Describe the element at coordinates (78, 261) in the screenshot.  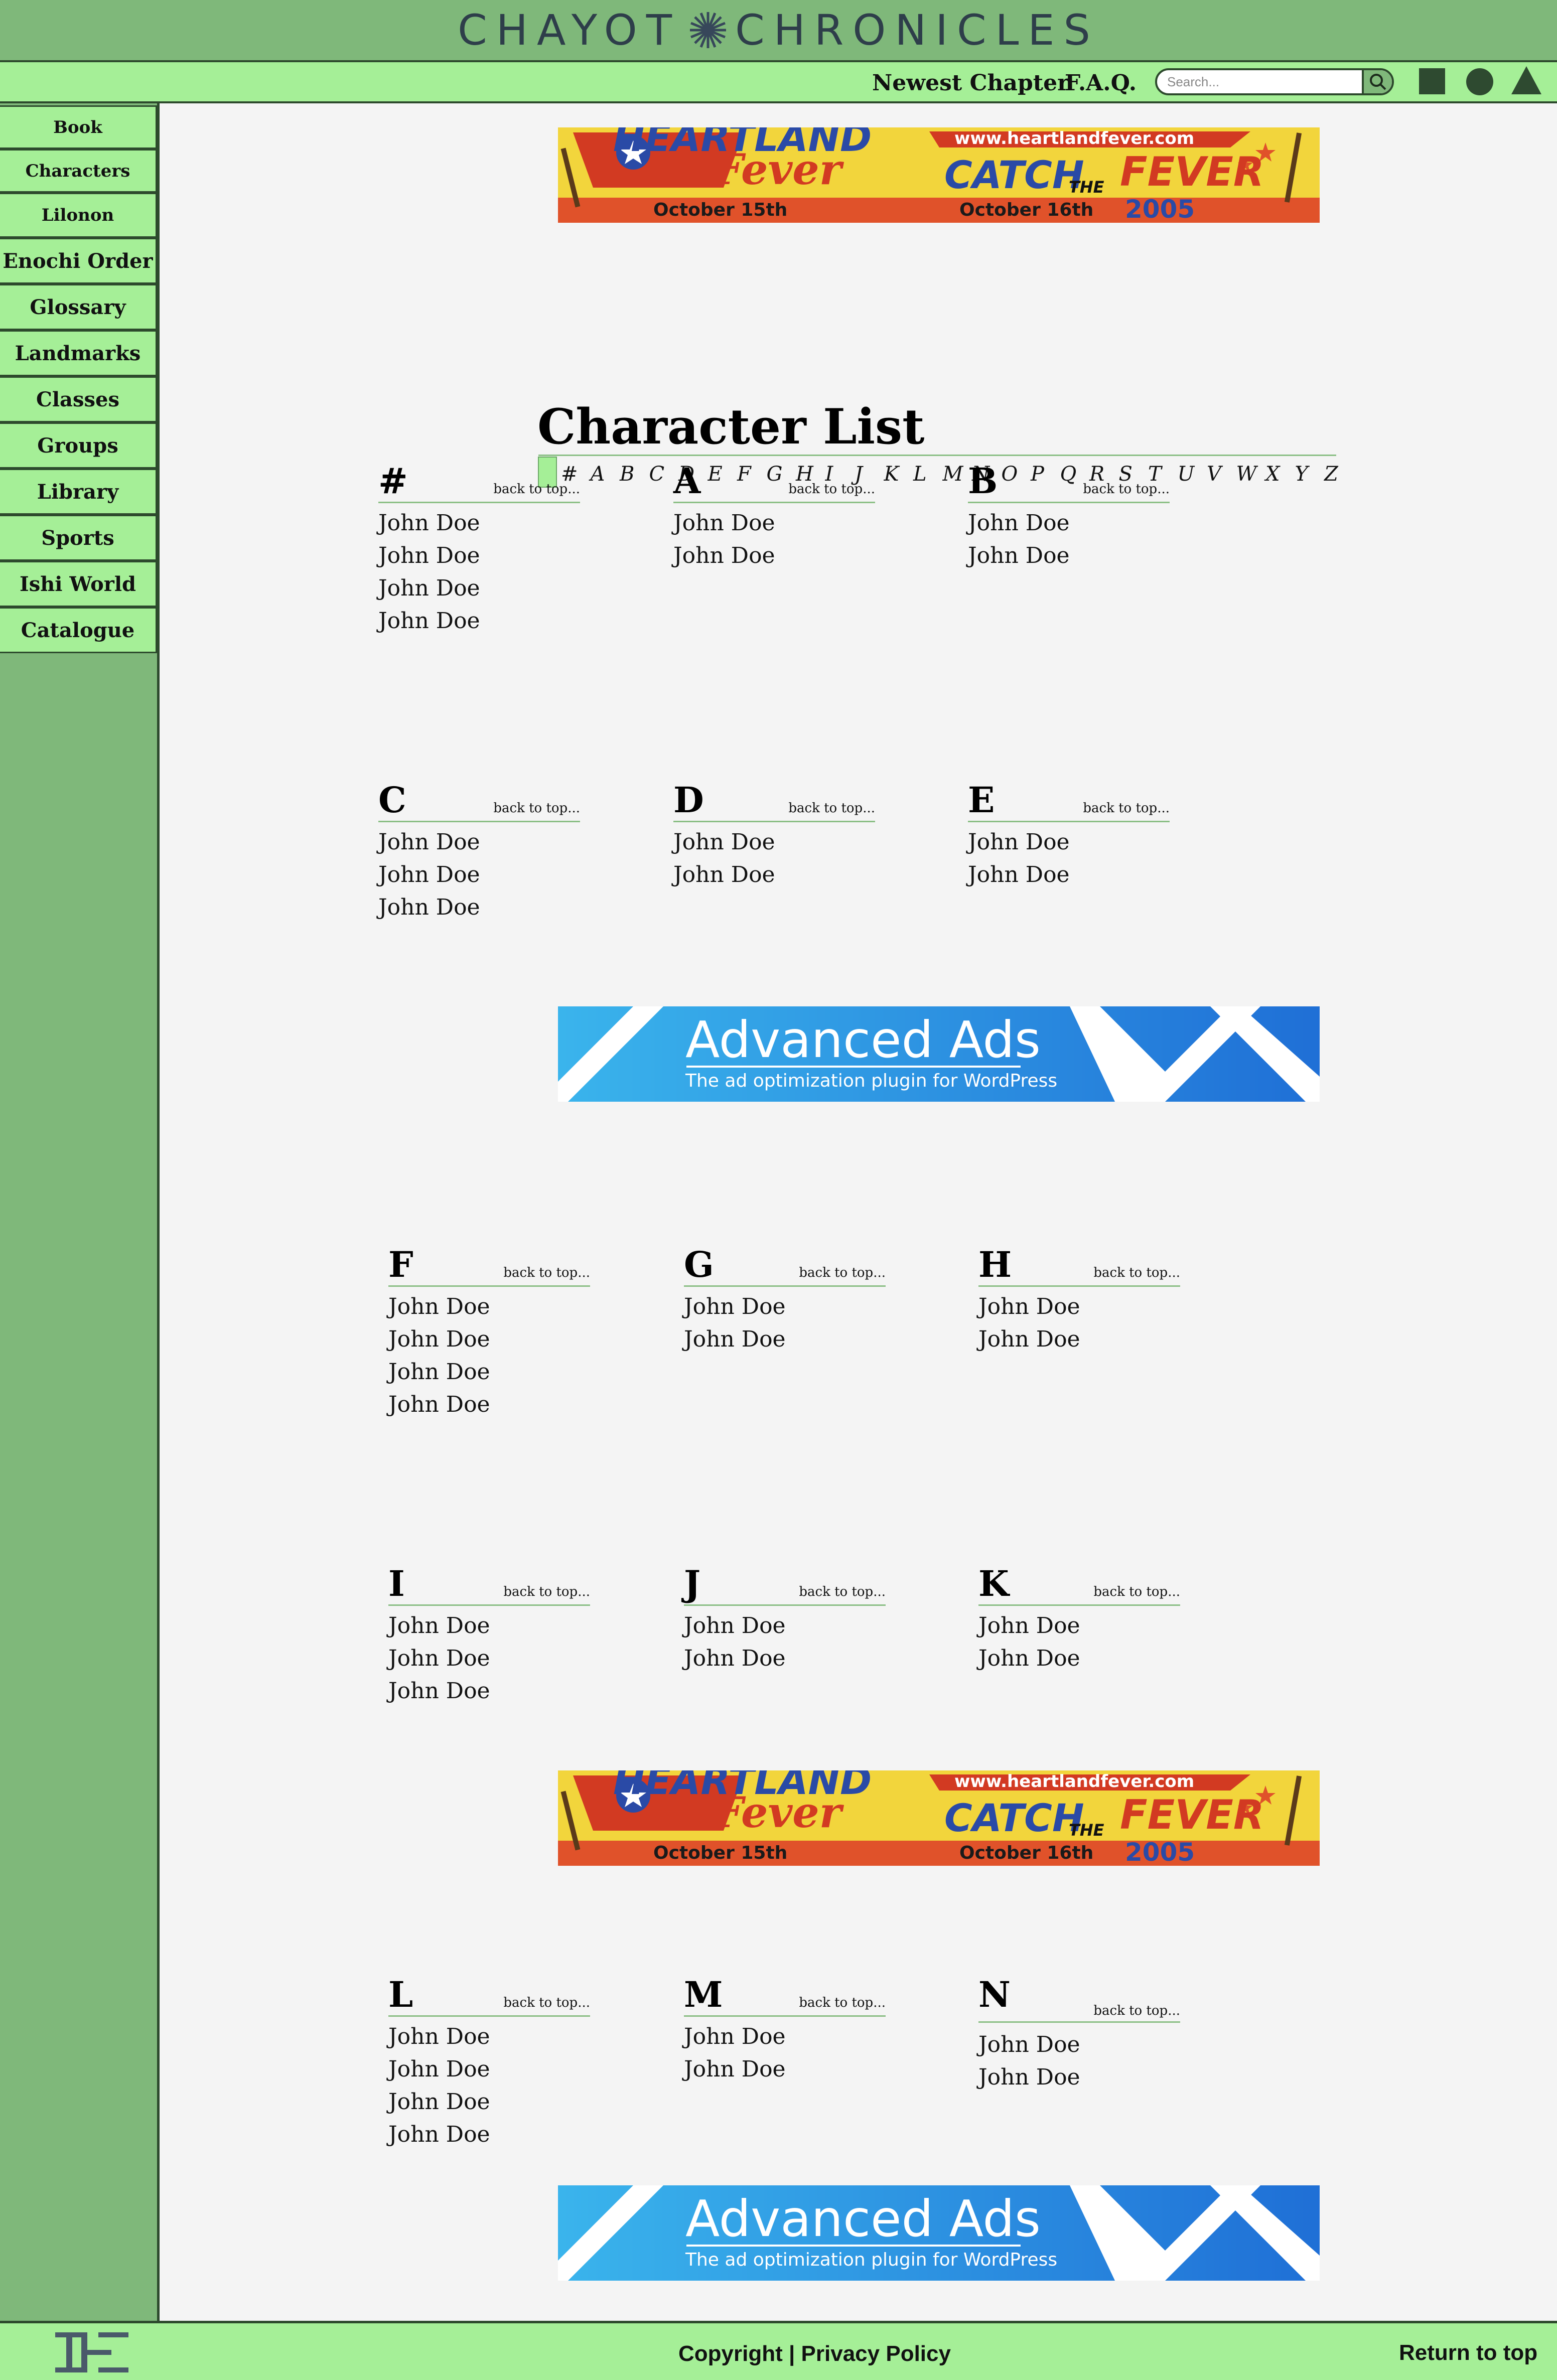
I see `sidebar-item-enochi-order: Enochi Order` at that location.